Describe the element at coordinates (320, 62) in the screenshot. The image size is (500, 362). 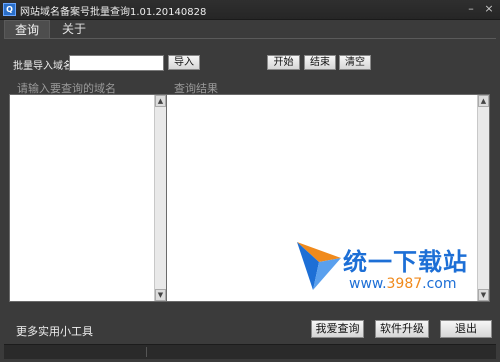
I see `stop-button: 结束` at that location.